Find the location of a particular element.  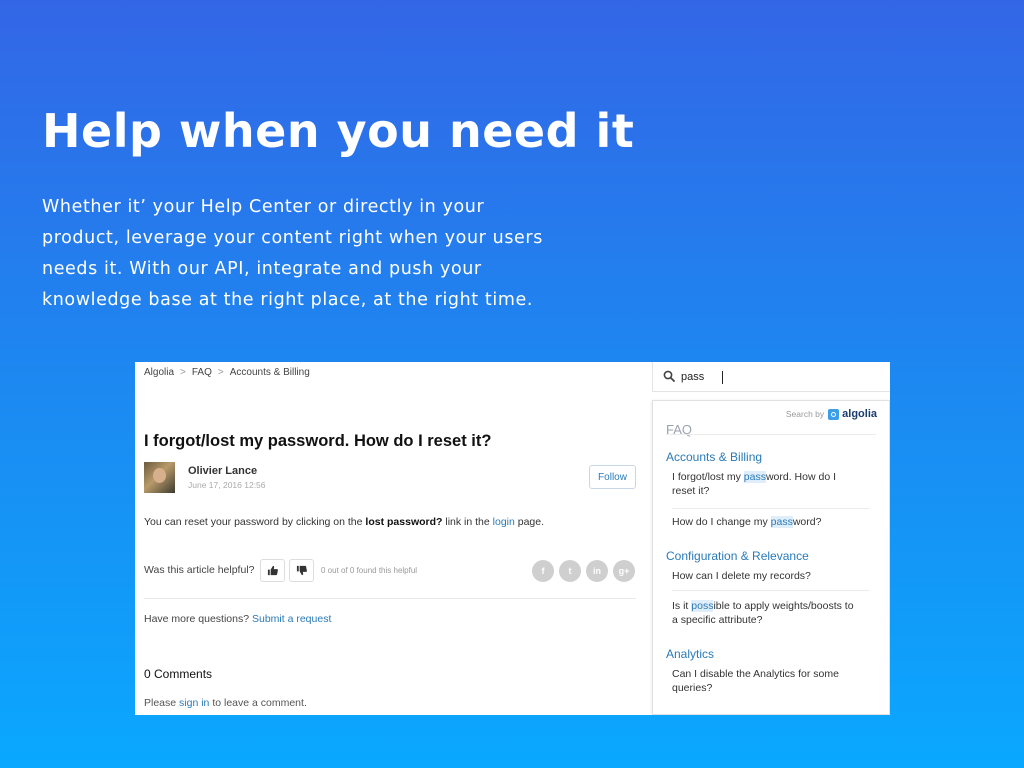

linkedin-icon: in is located at coordinates (597, 571).